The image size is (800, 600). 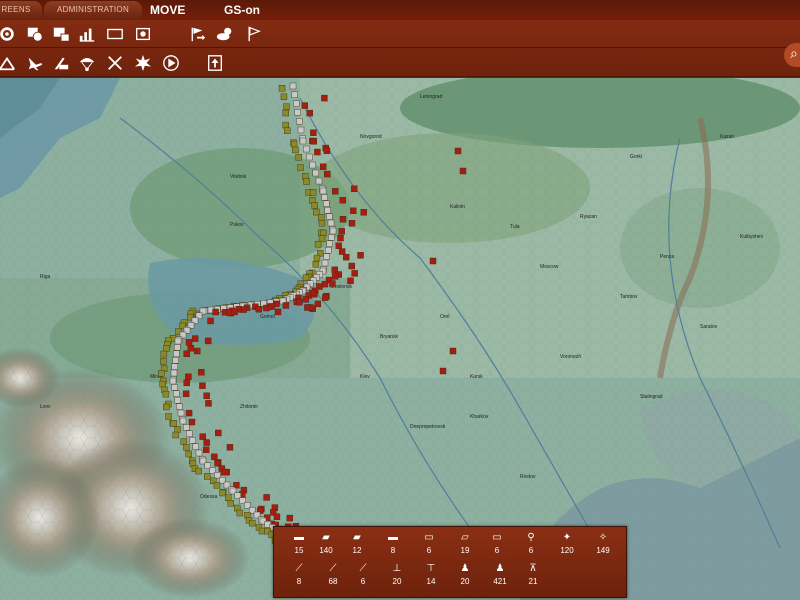 I want to click on gs-toggle: GS-on, so click(x=242, y=10).